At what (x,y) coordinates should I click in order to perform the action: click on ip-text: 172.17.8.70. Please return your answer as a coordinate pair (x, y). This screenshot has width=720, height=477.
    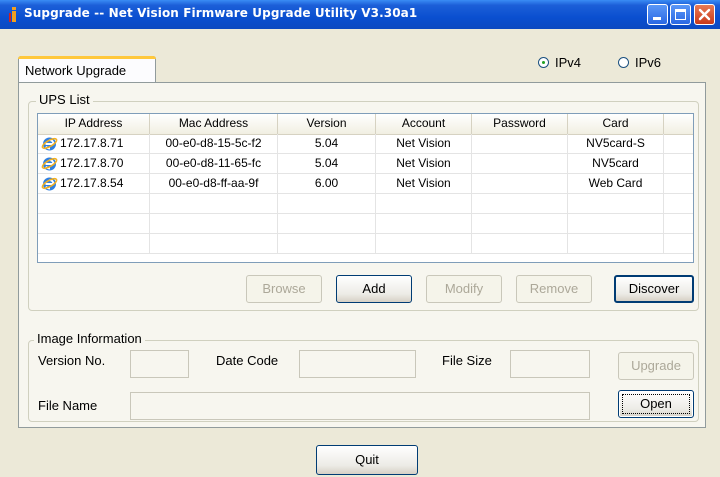
    Looking at the image, I should click on (92, 163).